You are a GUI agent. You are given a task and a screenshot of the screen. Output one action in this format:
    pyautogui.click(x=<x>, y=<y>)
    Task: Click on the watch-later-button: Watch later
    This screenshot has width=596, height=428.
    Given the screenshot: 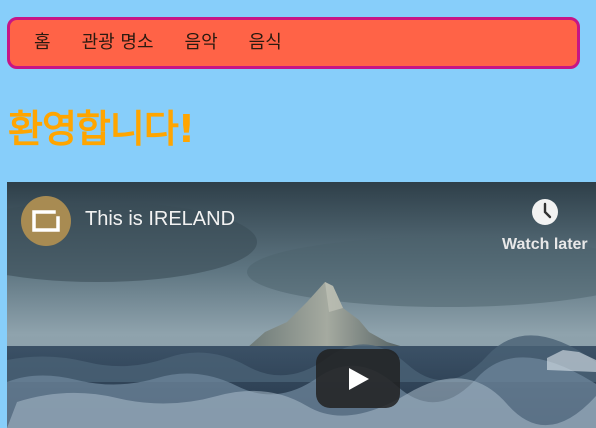 What is the action you would take?
    pyautogui.click(x=548, y=227)
    